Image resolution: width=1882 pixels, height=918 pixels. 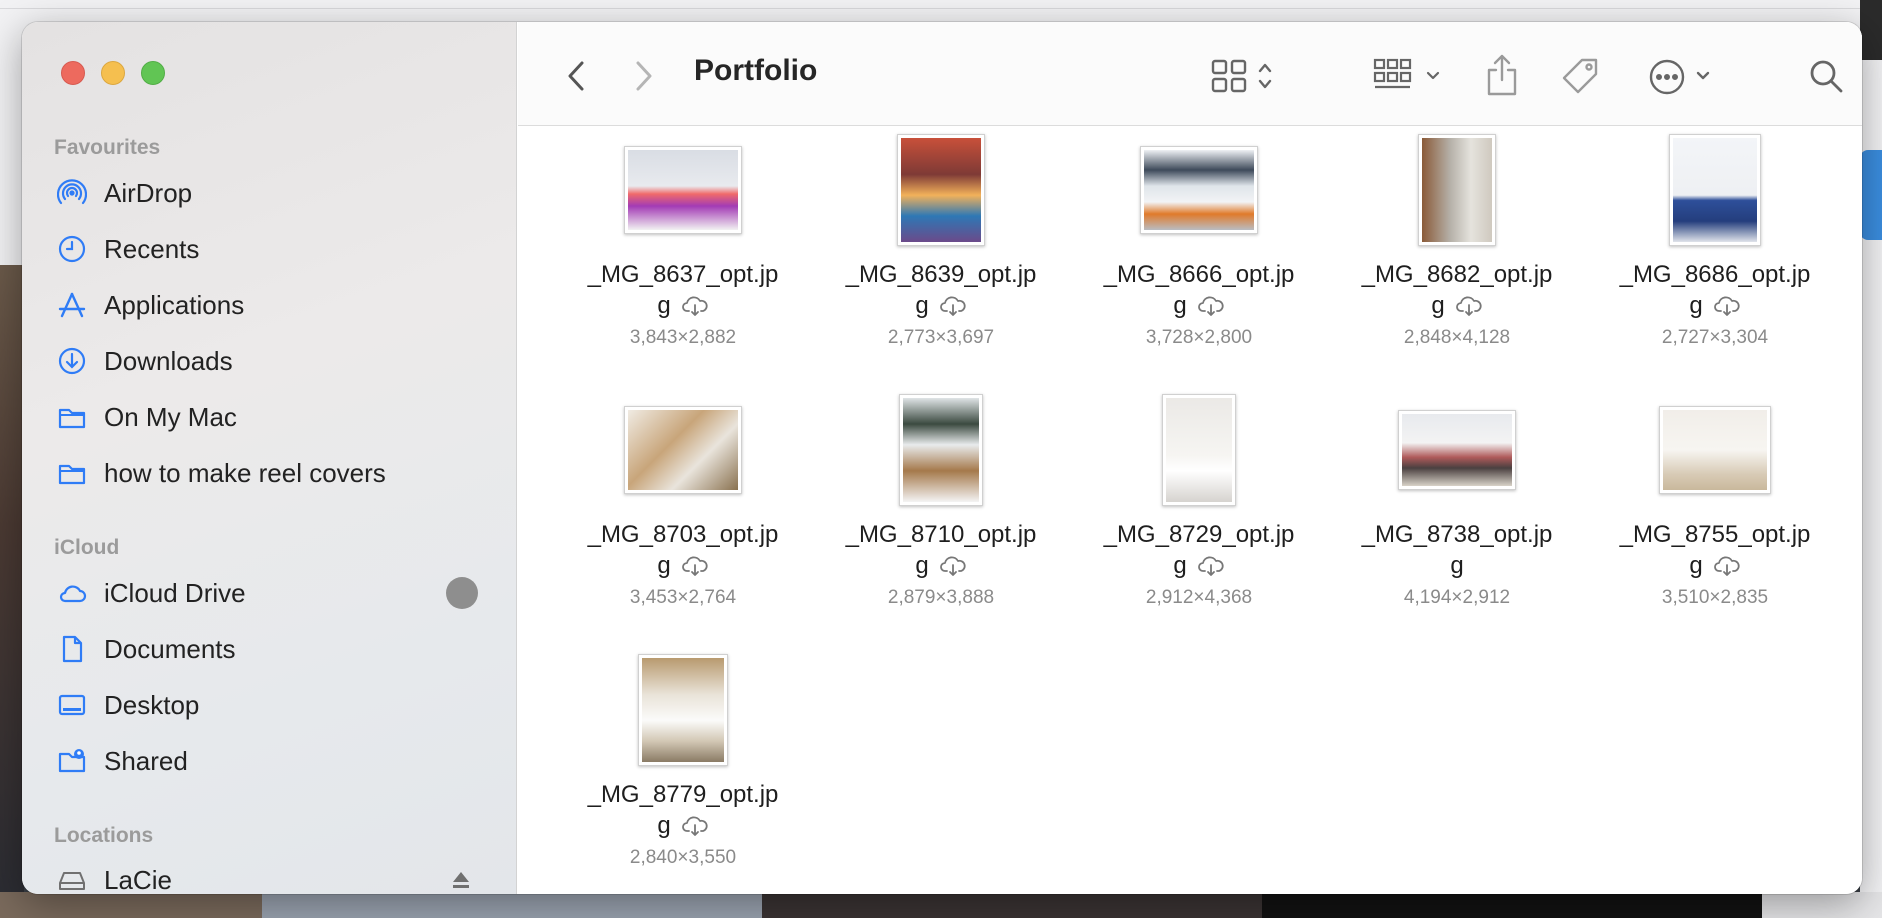 What do you see at coordinates (756, 70) in the screenshot?
I see `window-title: Portfolio` at bounding box center [756, 70].